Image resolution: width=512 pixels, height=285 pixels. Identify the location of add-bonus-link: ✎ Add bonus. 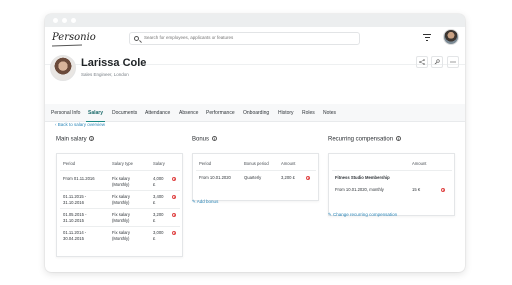
(205, 202).